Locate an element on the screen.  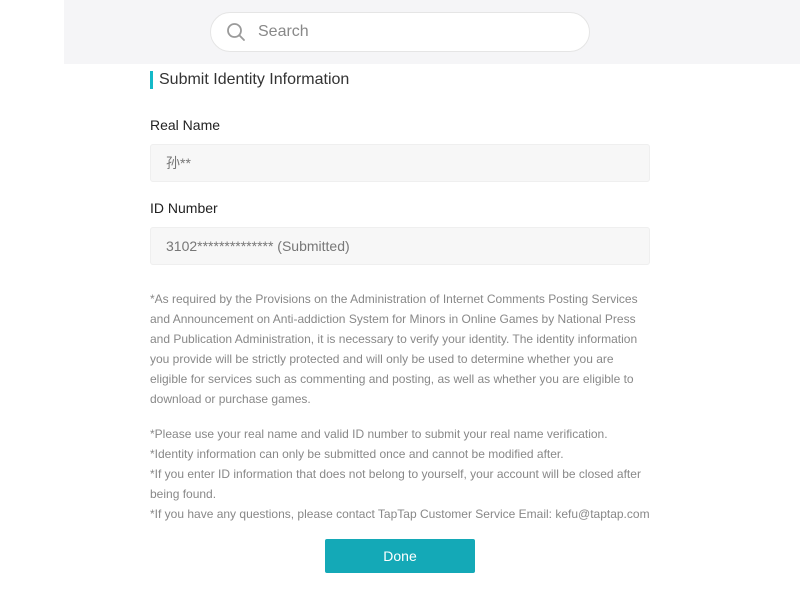
done-wrap: Done is located at coordinates (400, 556).